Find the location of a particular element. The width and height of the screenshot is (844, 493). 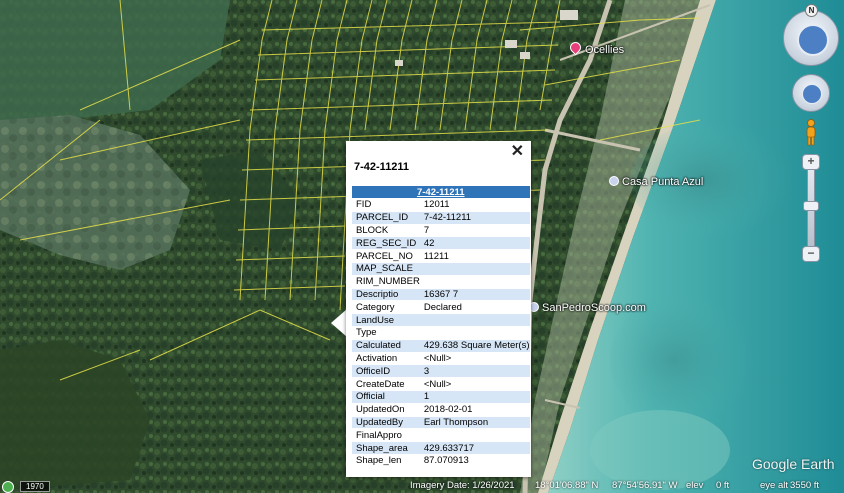

attribute-key: FinalAppro is located at coordinates (379, 435).